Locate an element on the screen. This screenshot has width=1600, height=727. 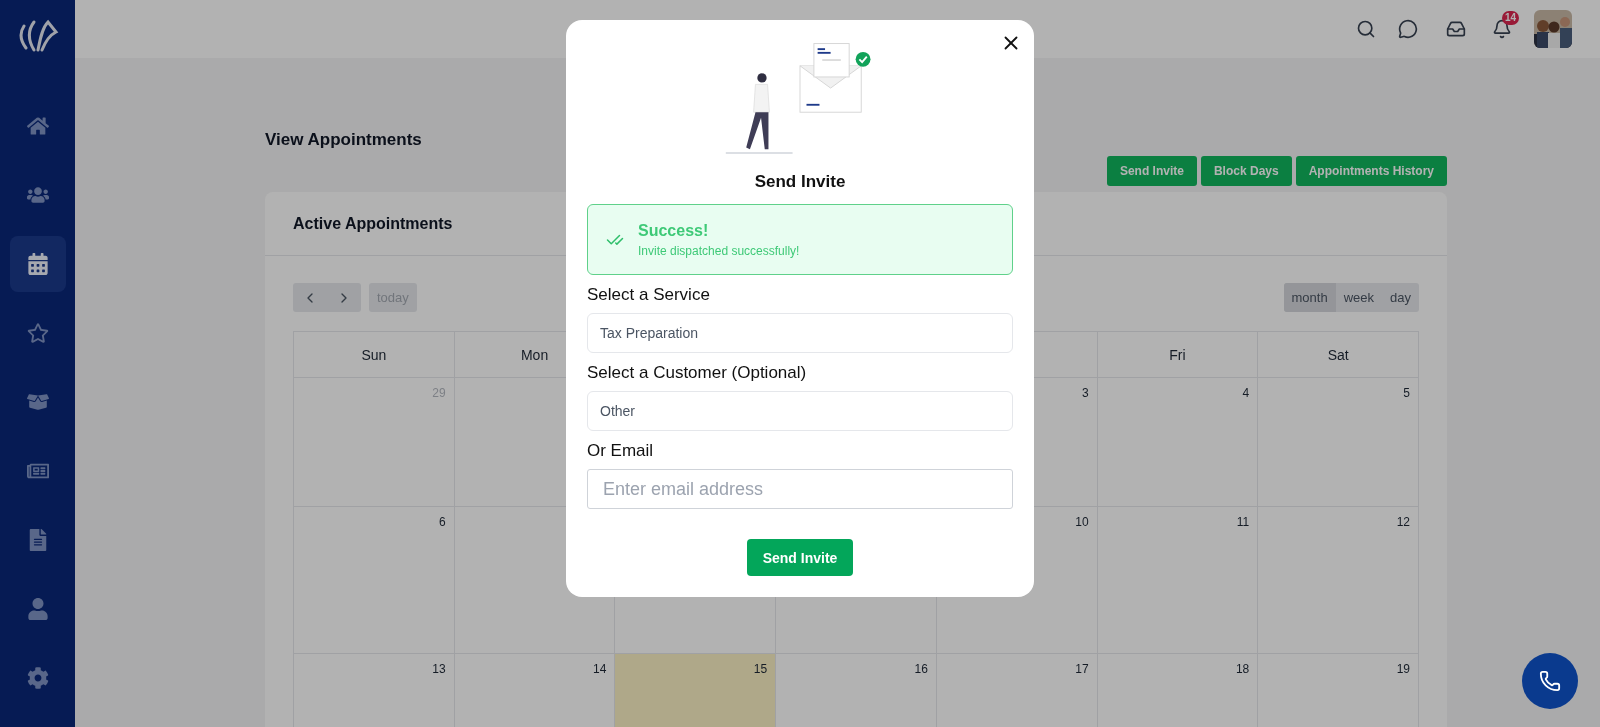
alert-message: Invite dispatched successfully! is located at coordinates (719, 250).